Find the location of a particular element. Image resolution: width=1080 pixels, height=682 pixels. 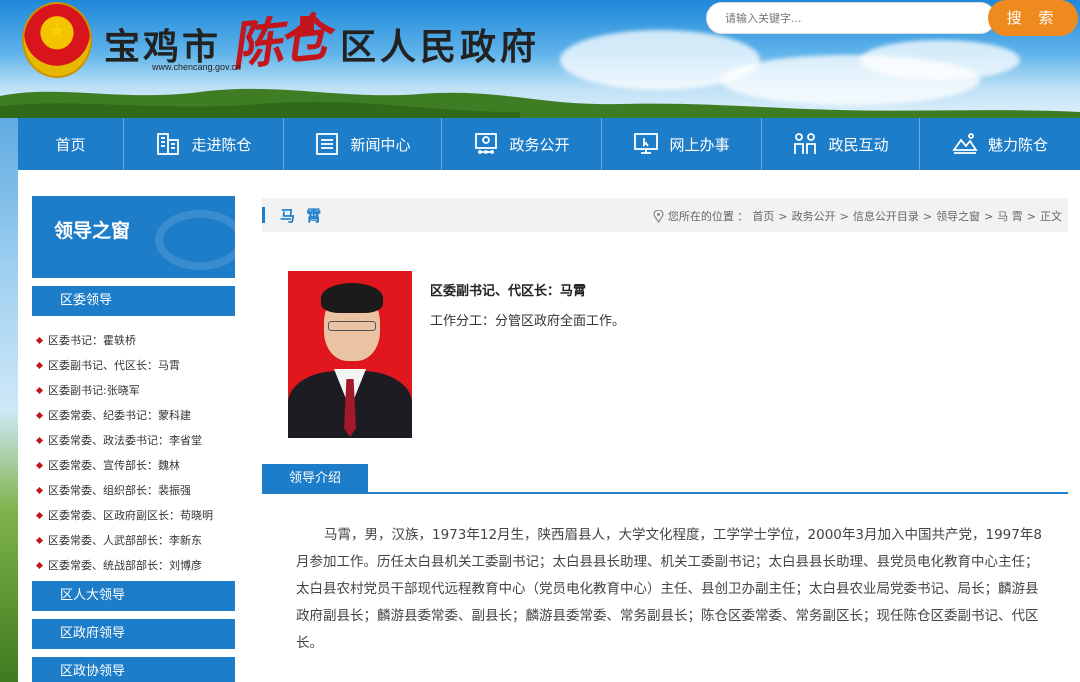

leader-link: 区委书记：霍轶桥 is located at coordinates (133, 340).